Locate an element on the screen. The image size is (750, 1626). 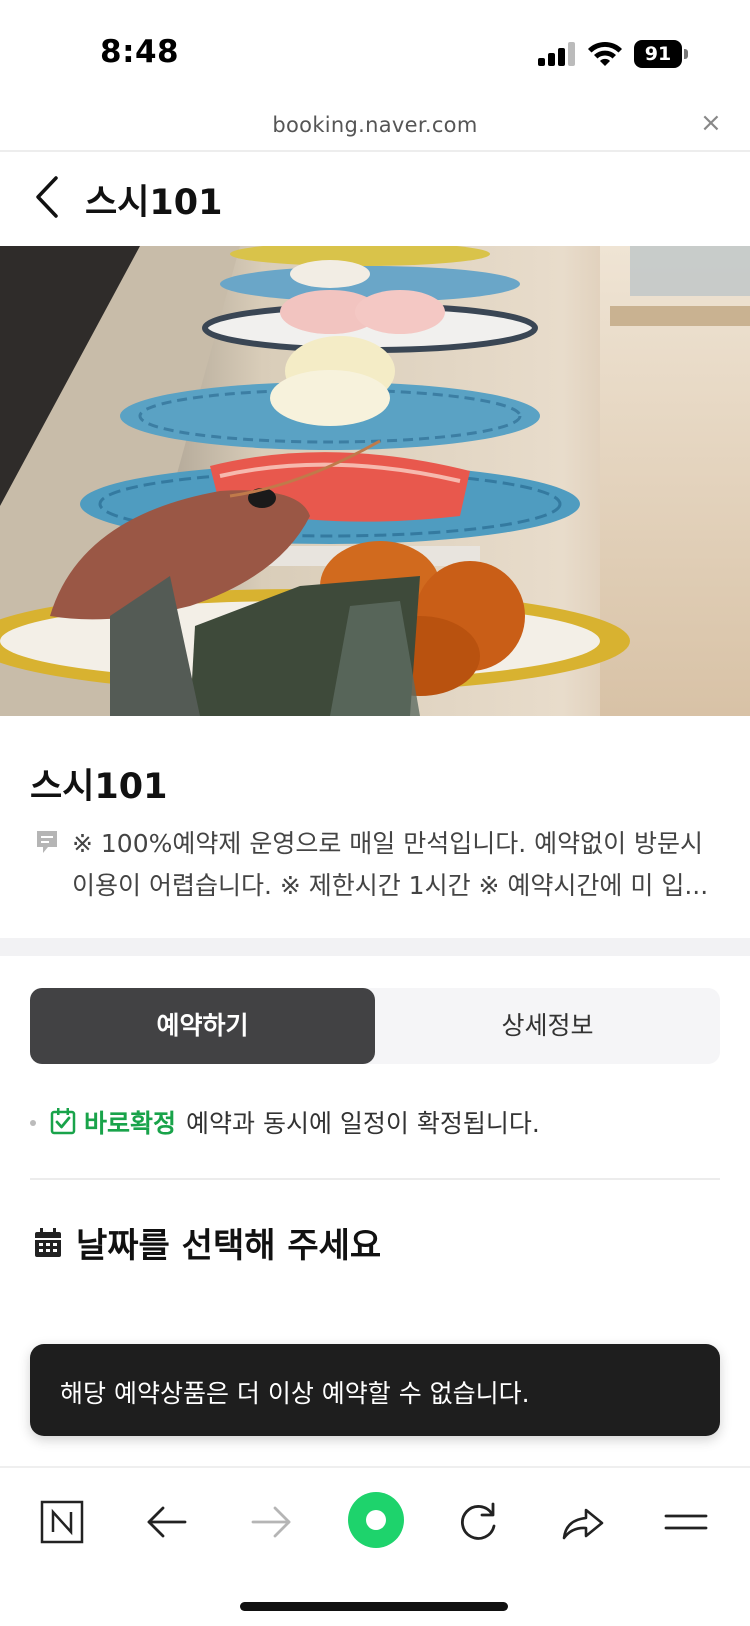
url-text: booking.naver.com is located at coordinates (375, 125).